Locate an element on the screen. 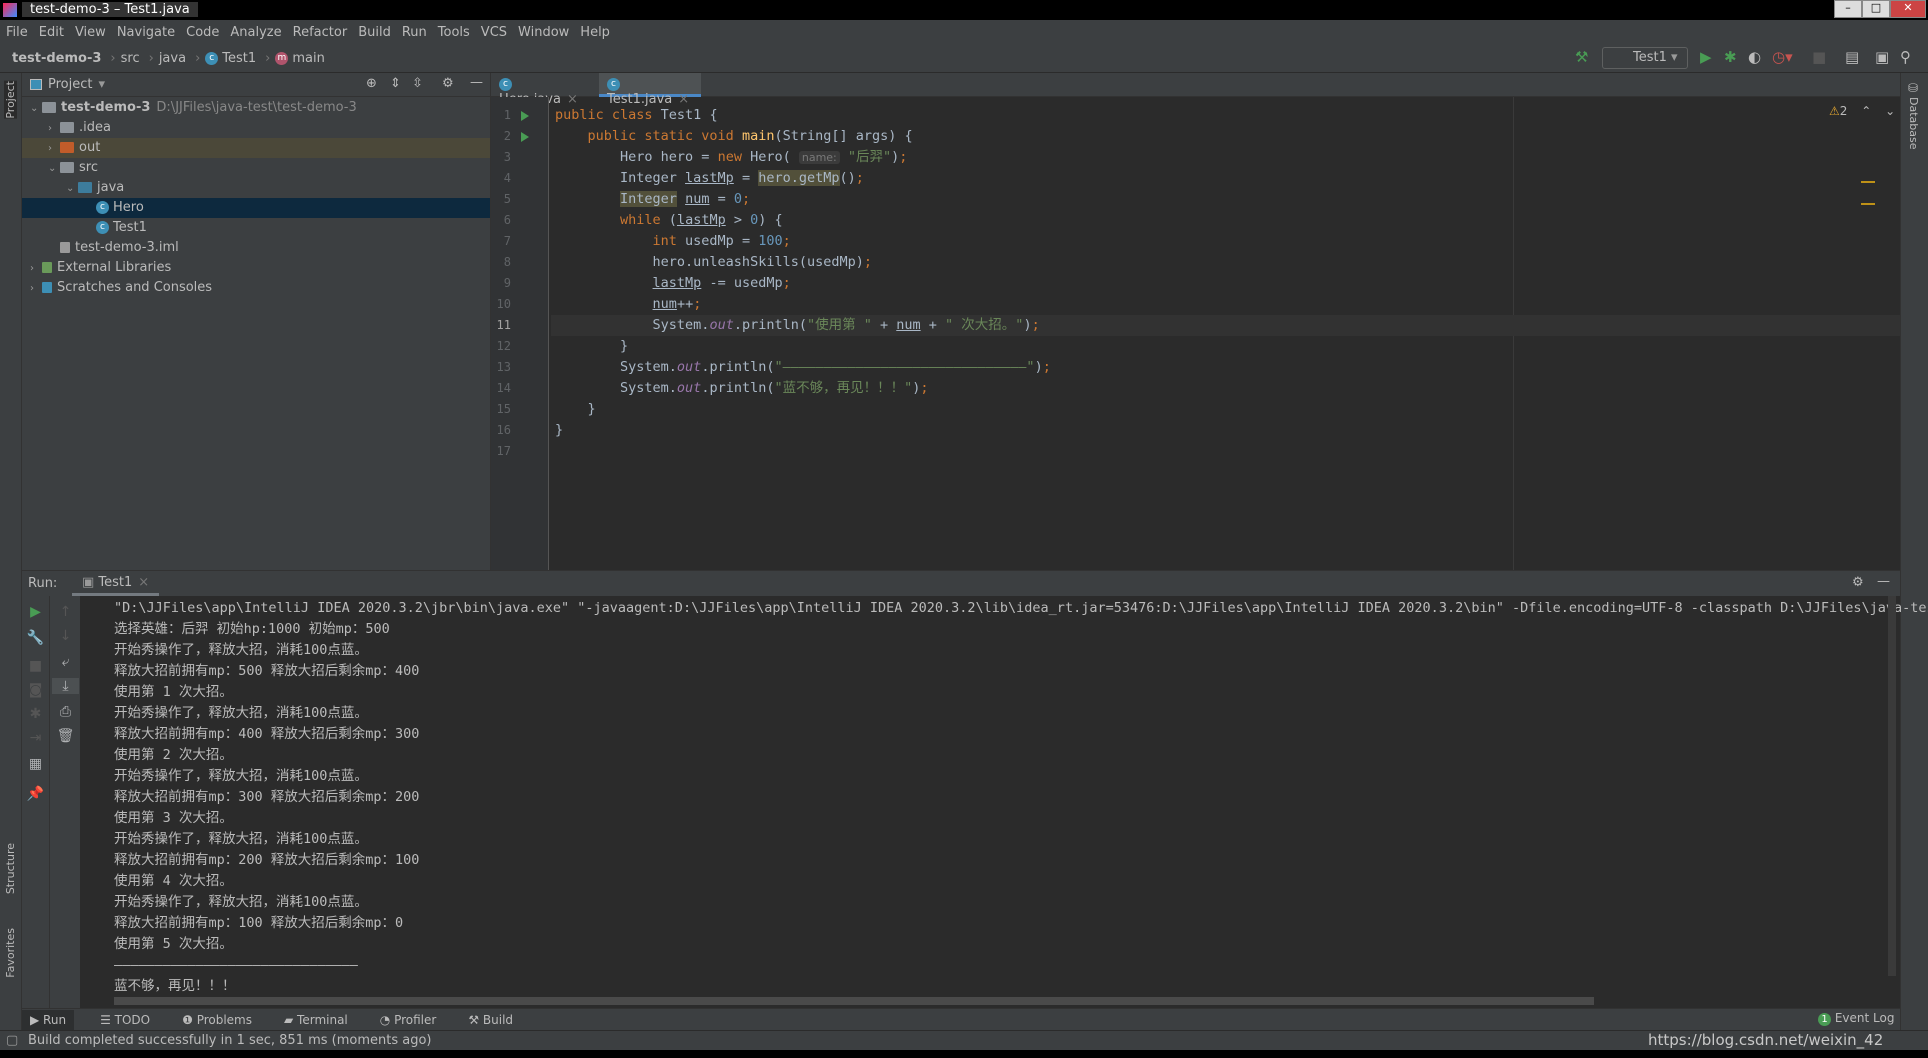 This screenshot has width=1928, height=1058. down-arrow-icon: ↓ is located at coordinates (65, 636).